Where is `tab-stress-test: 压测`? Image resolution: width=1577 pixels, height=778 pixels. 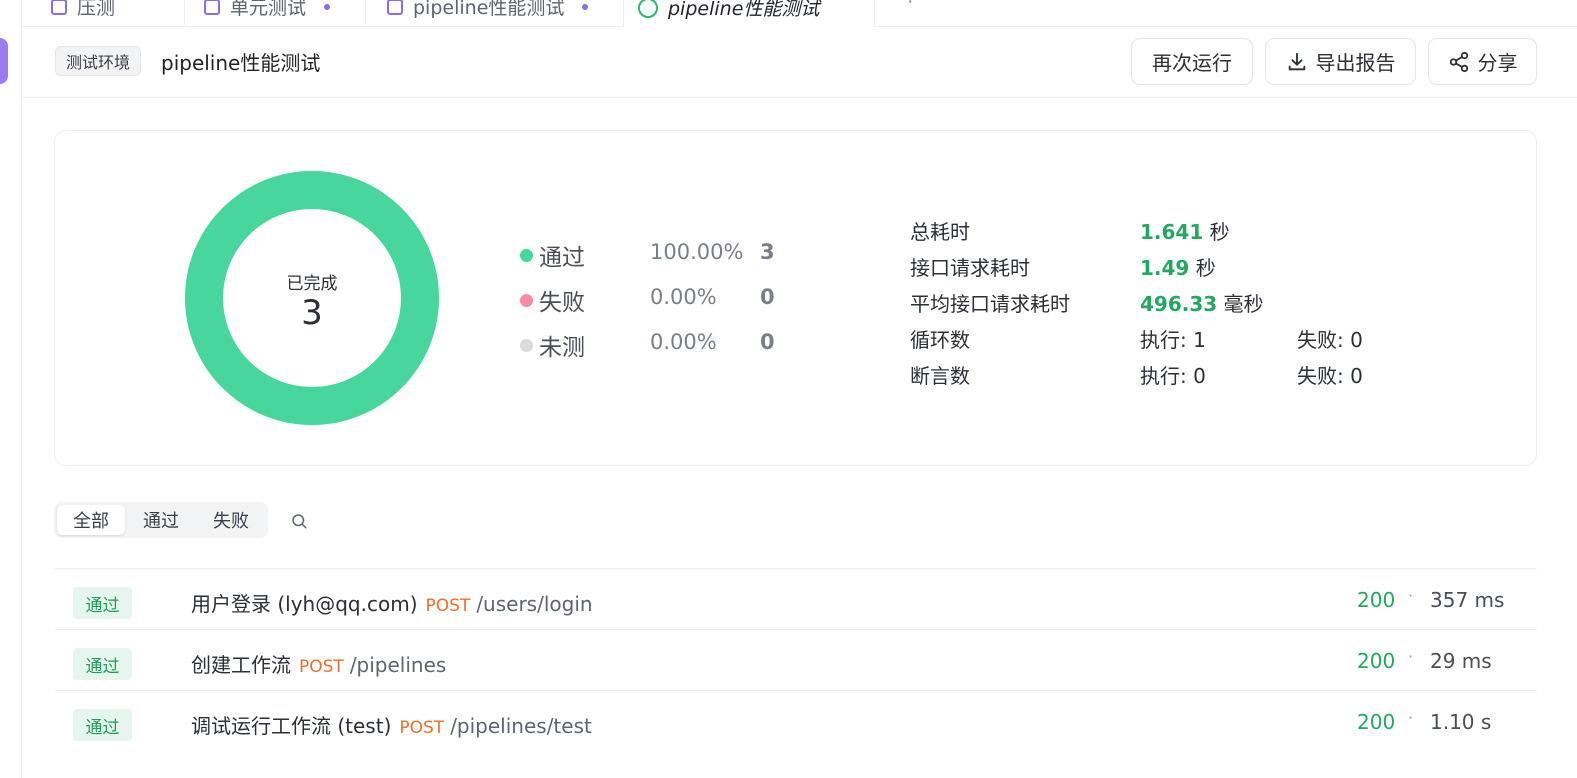
tab-stress-test: 压测 is located at coordinates (118, 12).